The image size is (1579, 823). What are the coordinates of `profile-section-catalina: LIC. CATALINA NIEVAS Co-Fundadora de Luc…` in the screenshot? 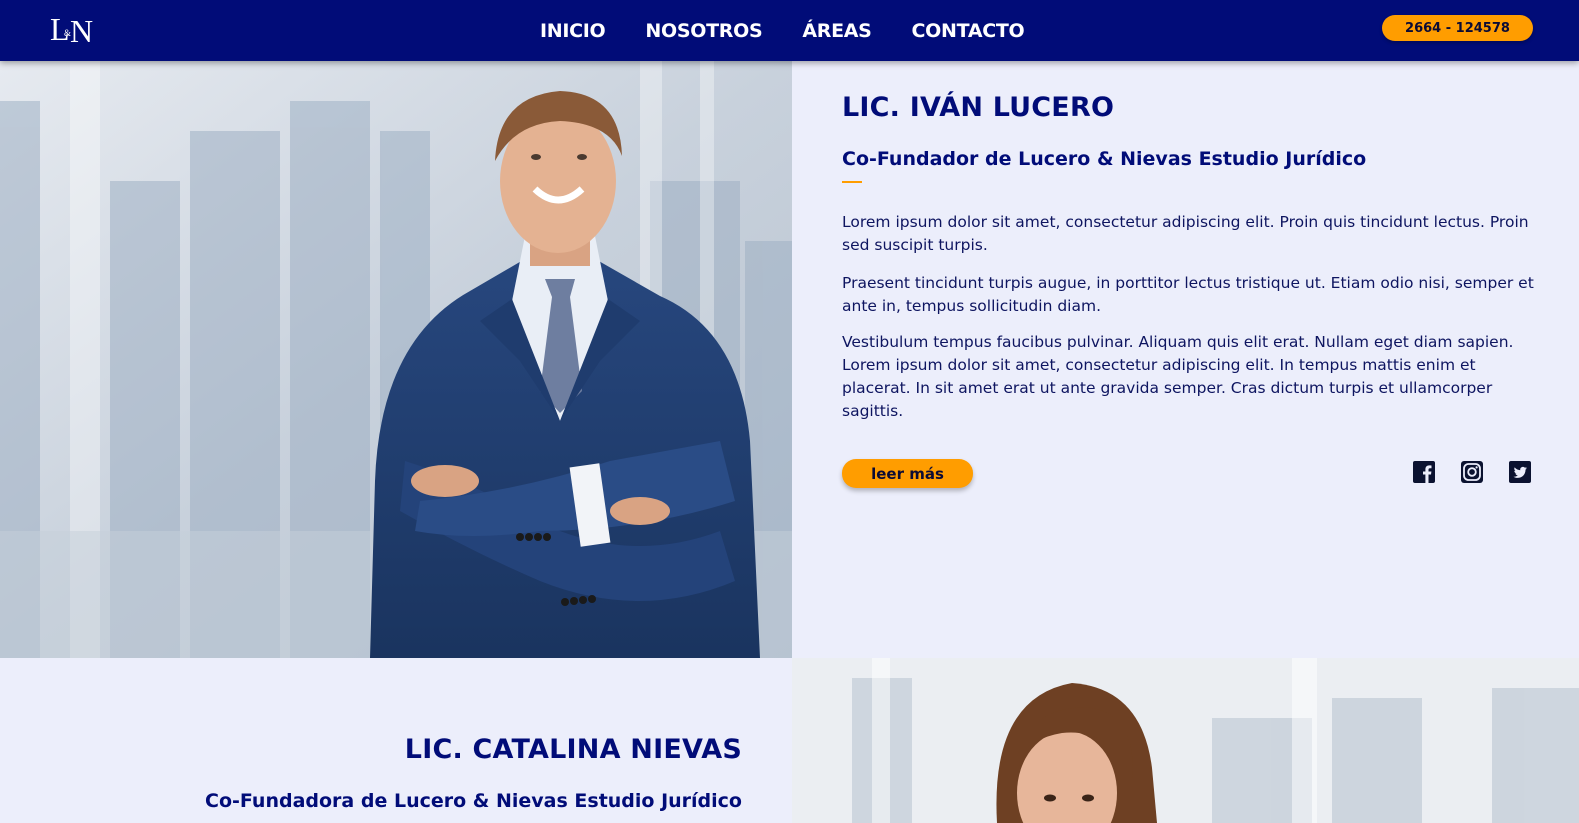 It's located at (396, 740).